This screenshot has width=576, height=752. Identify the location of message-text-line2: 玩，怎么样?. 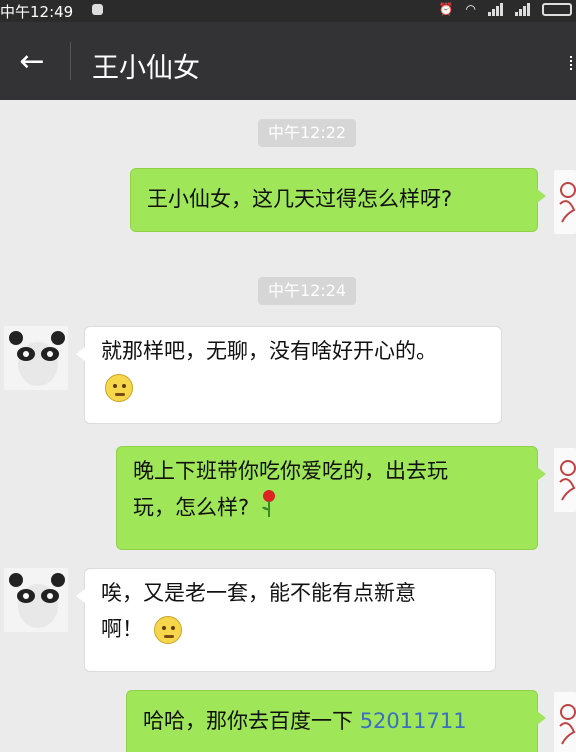
(191, 507).